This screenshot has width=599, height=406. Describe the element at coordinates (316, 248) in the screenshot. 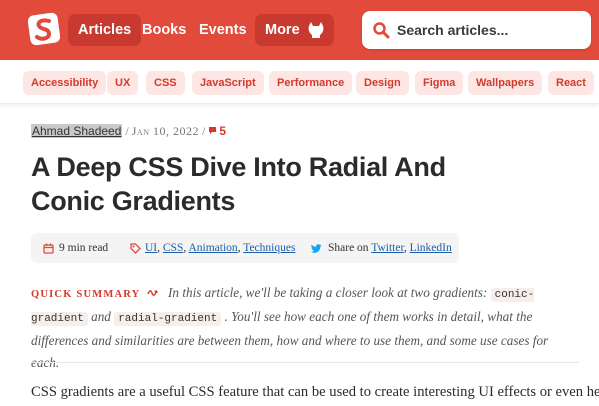

I see `twitter-icon` at that location.